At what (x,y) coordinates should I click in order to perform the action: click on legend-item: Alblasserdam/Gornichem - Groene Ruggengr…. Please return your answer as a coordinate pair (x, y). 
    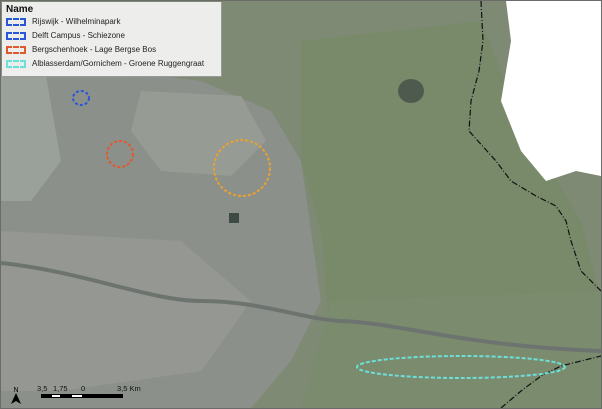
    Looking at the image, I should click on (113, 65).